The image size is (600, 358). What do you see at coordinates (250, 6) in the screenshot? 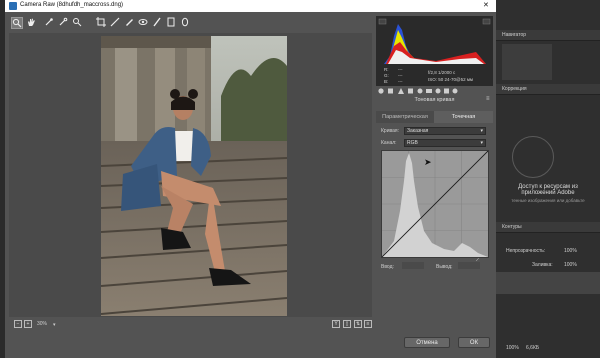
I see `title-bar: Camera Raw (8dhufdh_maccross.dng) ✕` at bounding box center [250, 6].